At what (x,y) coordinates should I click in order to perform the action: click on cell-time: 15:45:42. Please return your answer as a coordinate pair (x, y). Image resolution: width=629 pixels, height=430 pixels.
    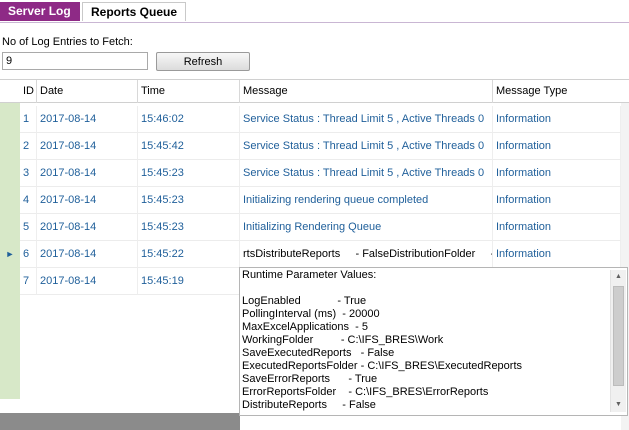
    Looking at the image, I should click on (189, 146).